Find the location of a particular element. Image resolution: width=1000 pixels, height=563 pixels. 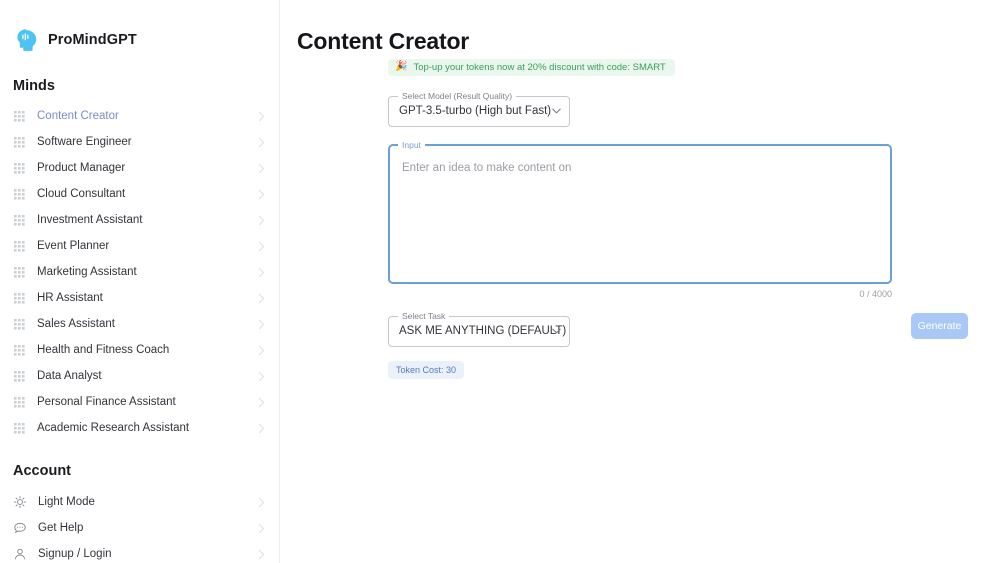

brand-name: ProMindGPT is located at coordinates (92, 40).